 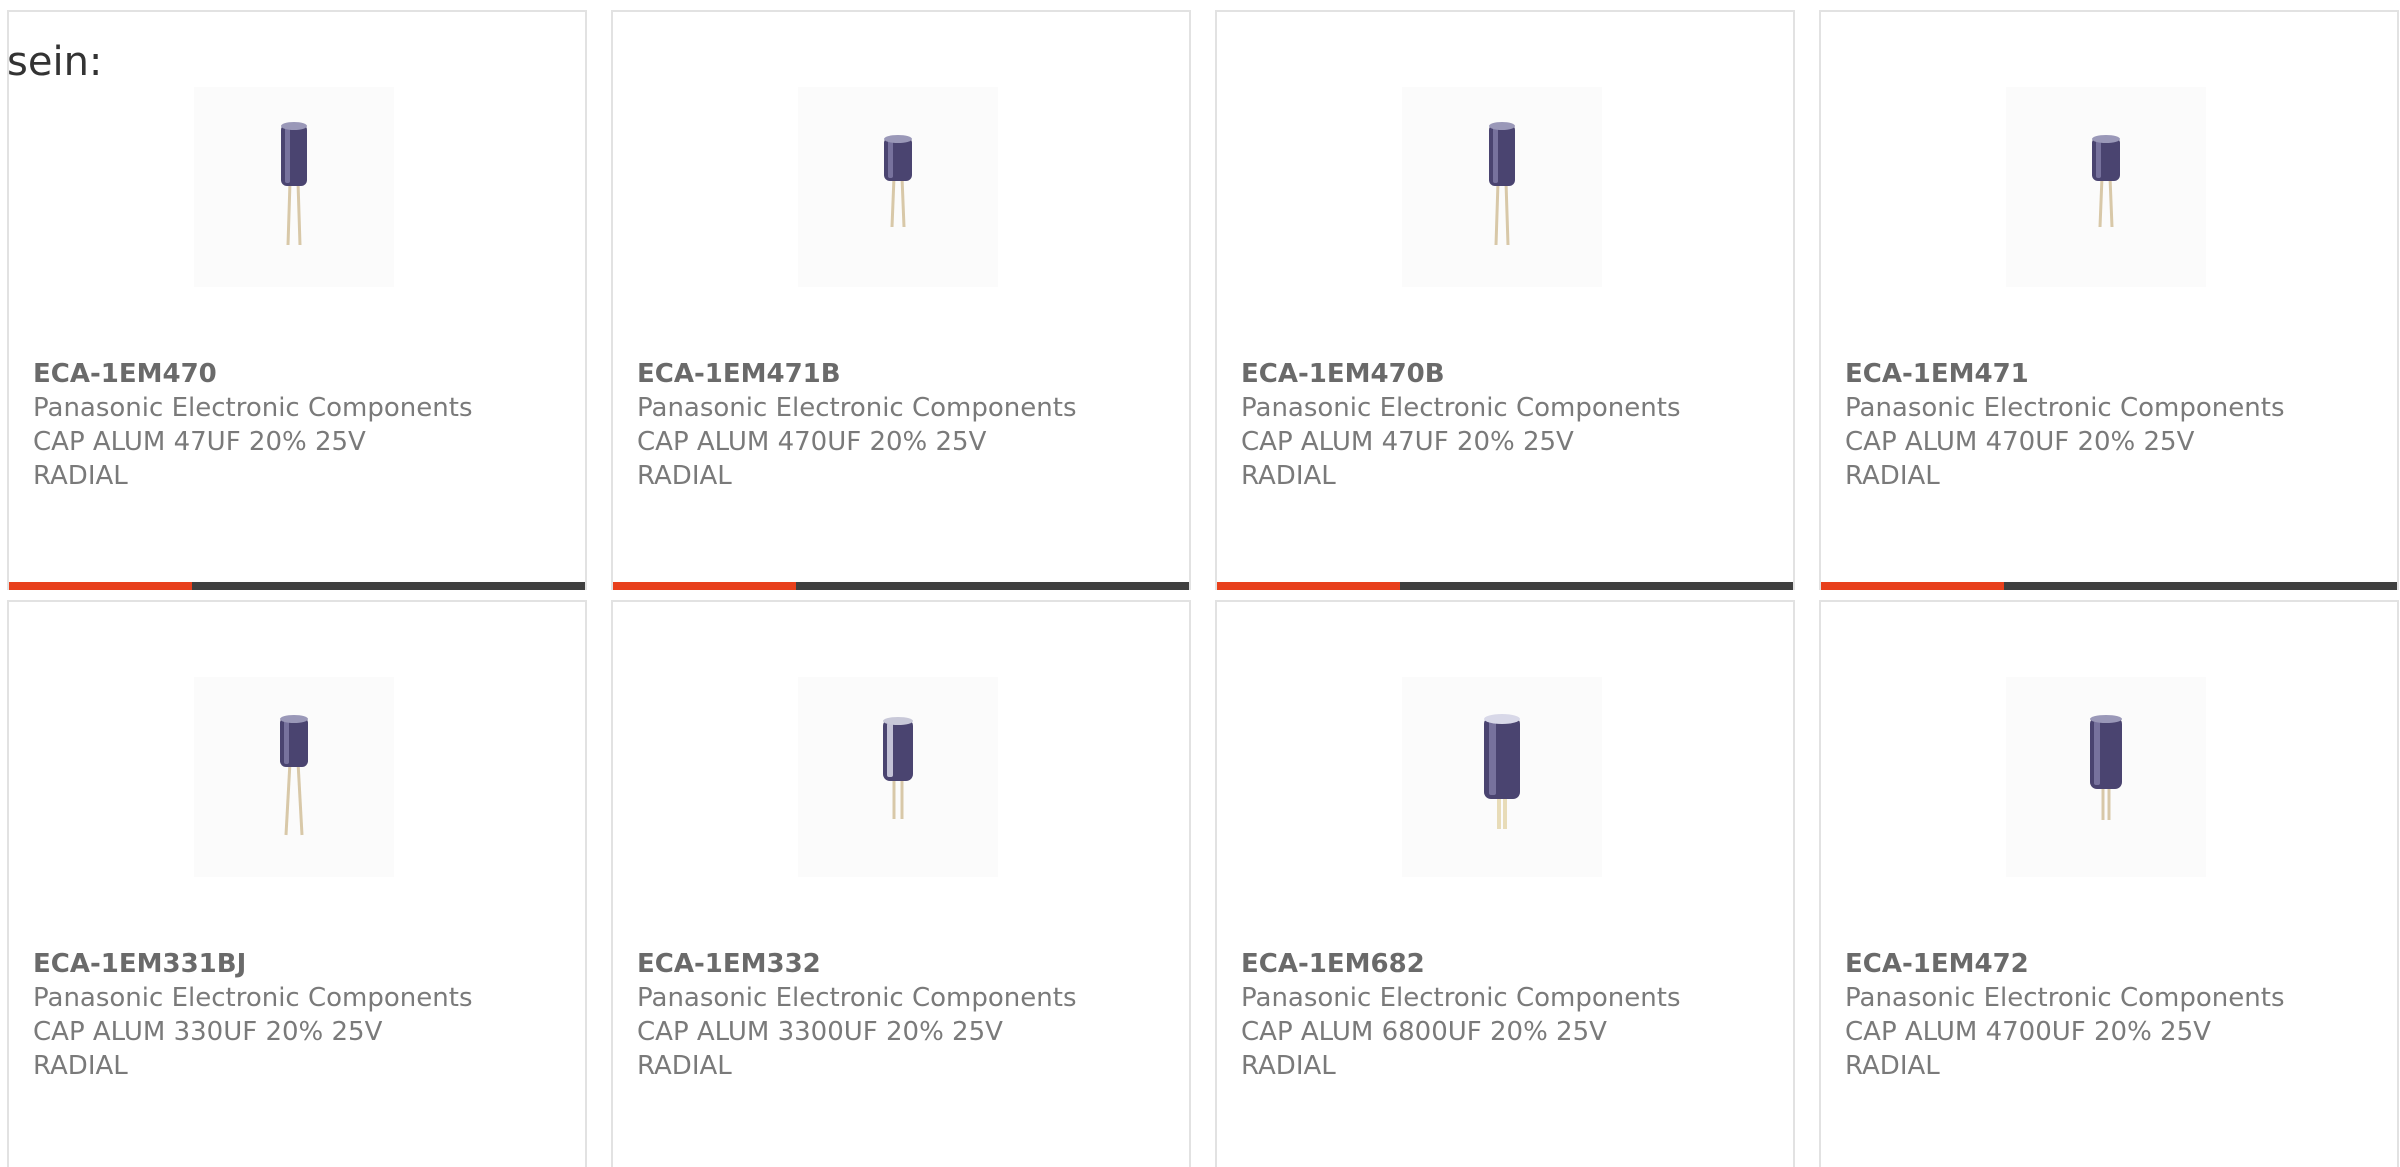 I want to click on part-number-link: ECA-1EM332, so click(x=902, y=964).